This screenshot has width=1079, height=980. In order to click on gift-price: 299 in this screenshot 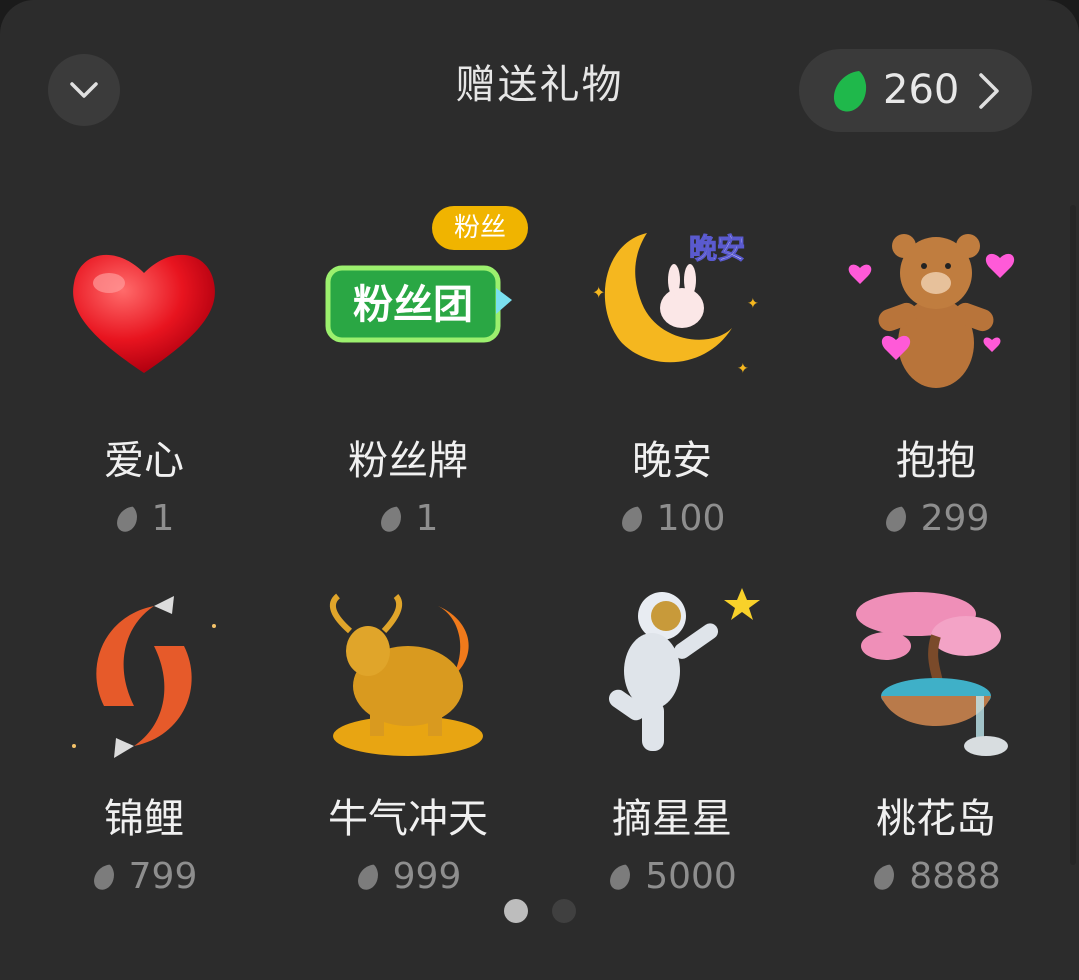, I will do `click(936, 518)`.